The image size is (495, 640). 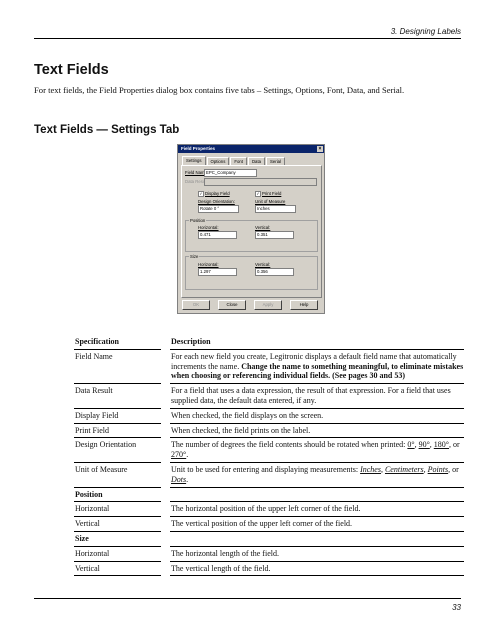 I want to click on table-header-row: Specification Description, so click(x=269, y=342).